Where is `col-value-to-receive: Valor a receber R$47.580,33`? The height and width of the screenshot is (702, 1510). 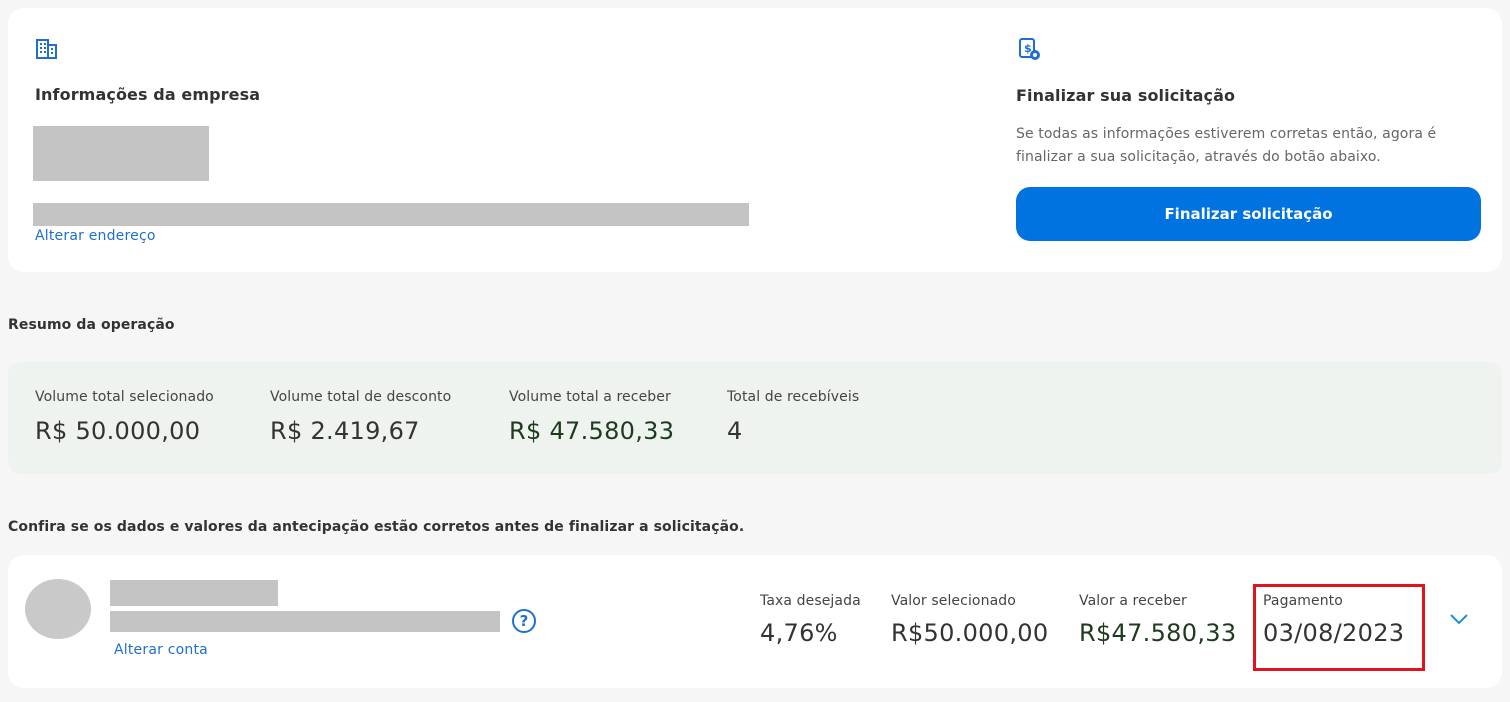 col-value-to-receive: Valor a receber R$47.580,33 is located at coordinates (1157, 620).